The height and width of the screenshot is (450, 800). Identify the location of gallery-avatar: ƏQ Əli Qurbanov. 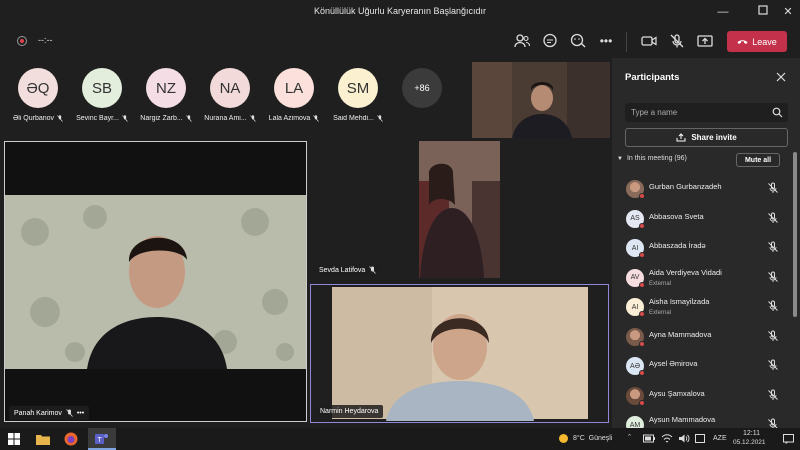
(38, 95).